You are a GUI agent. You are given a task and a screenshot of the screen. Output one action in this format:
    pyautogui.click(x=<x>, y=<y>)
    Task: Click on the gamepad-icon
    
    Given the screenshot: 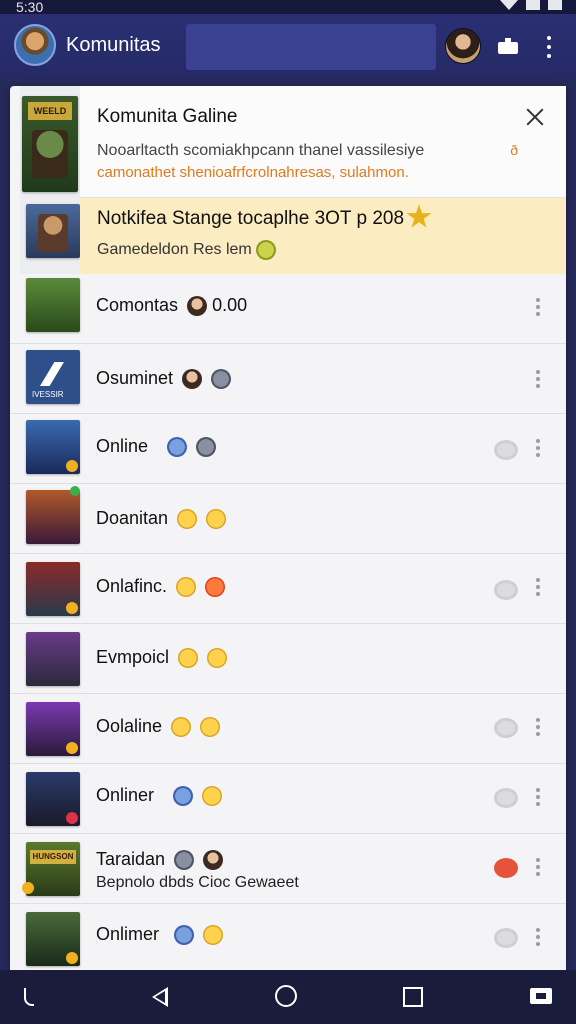 What is the action you would take?
    pyautogui.click(x=543, y=997)
    